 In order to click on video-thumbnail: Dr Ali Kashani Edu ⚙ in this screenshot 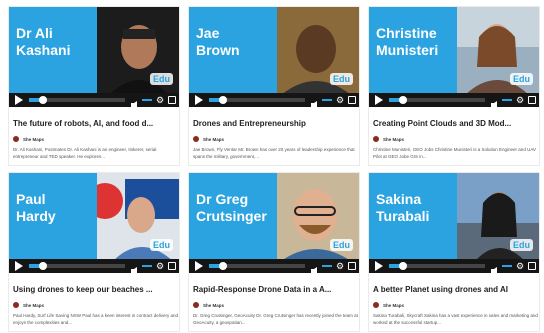, I will do `click(94, 57)`.